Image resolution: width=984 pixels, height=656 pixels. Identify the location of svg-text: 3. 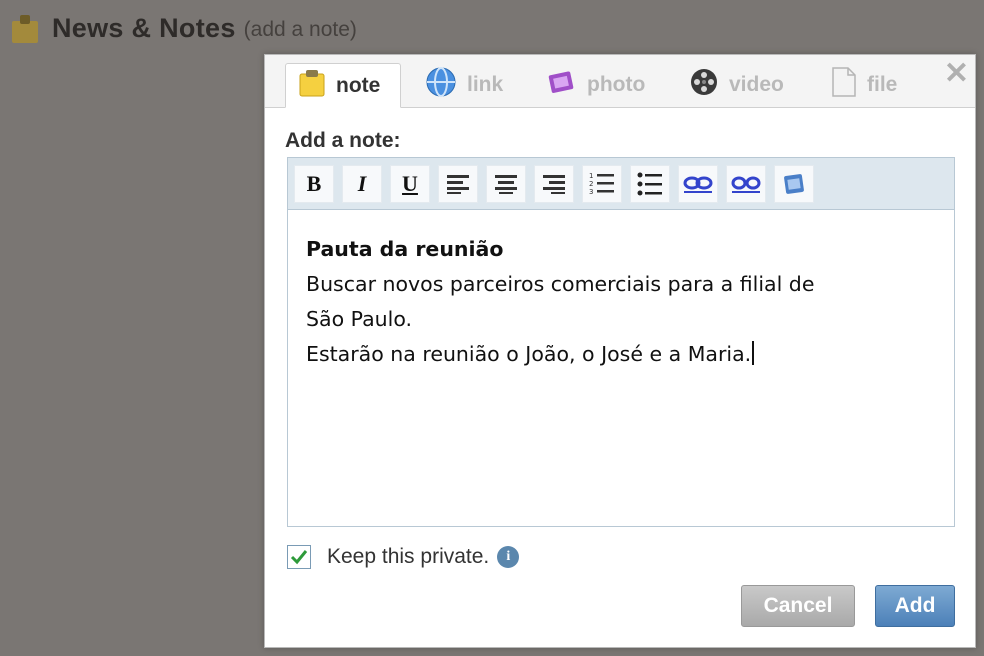
(591, 192).